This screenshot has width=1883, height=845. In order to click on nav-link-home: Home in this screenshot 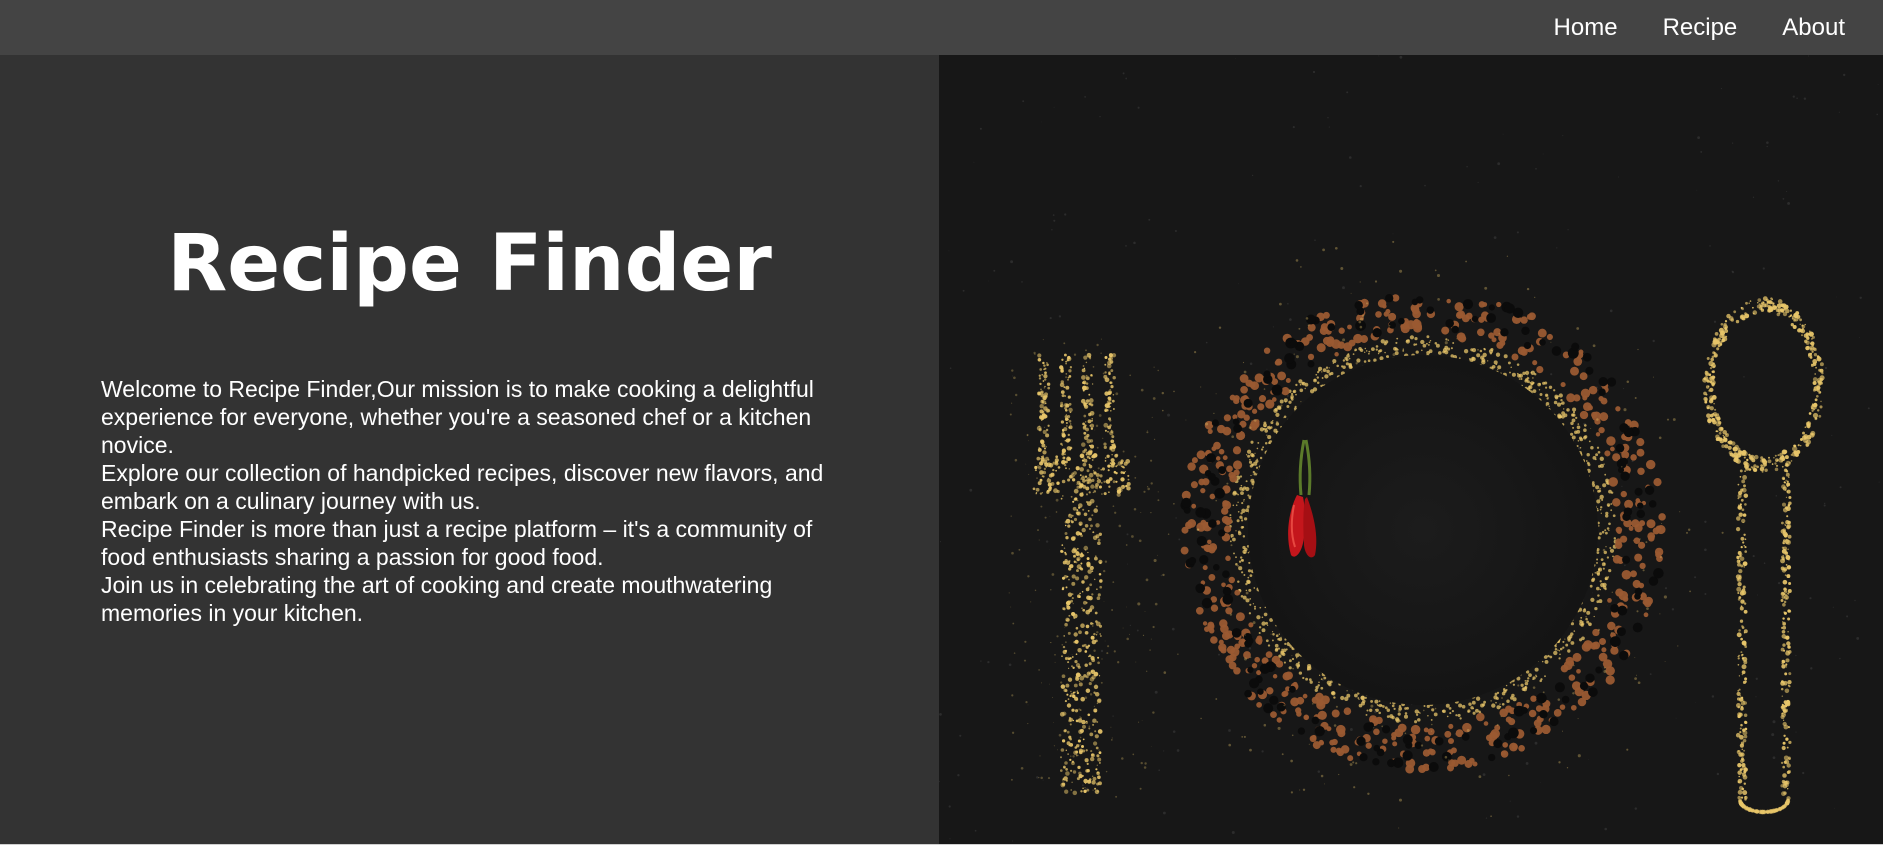, I will do `click(1586, 28)`.